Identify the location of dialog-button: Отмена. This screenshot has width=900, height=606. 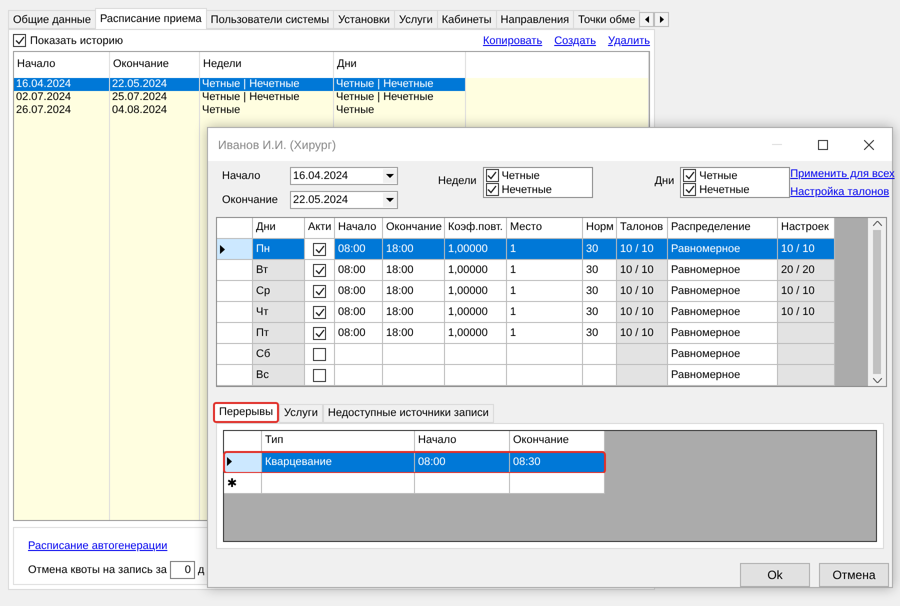
(854, 575).